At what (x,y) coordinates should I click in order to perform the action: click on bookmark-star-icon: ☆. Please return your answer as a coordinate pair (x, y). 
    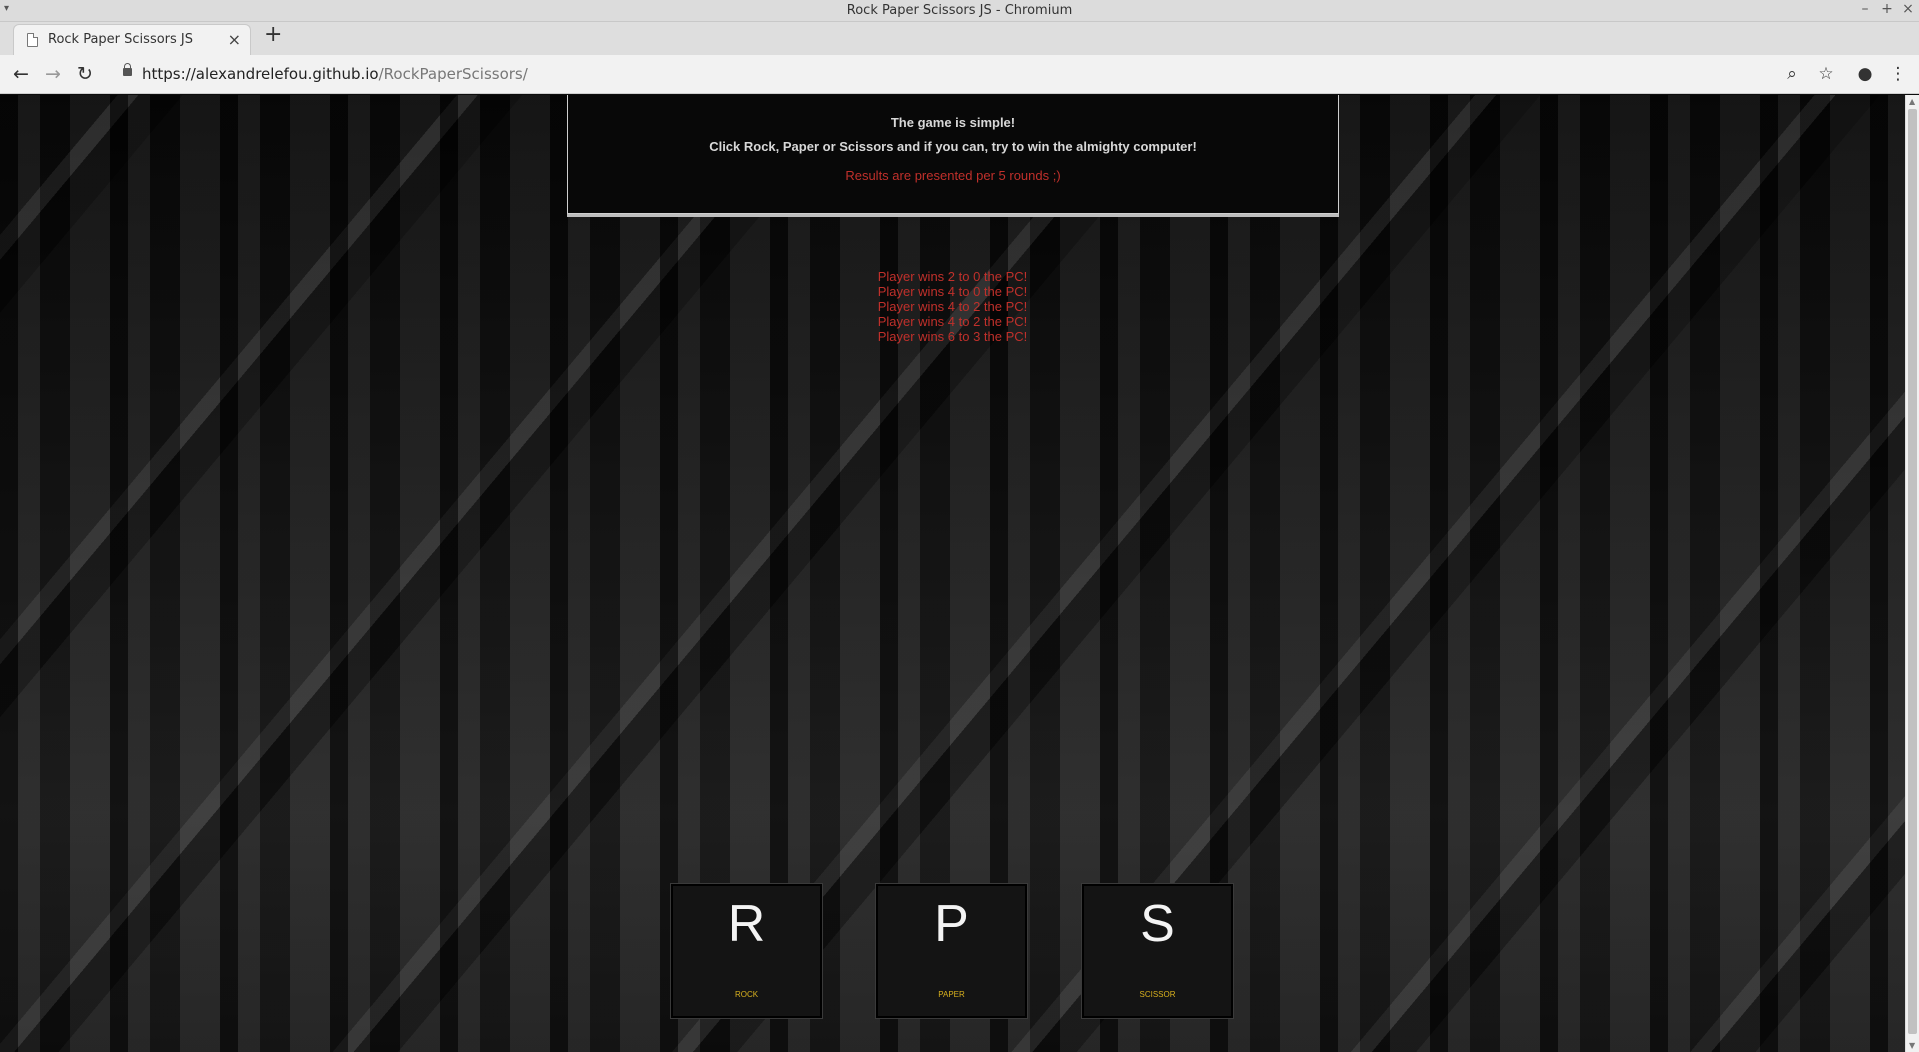
    Looking at the image, I should click on (1826, 74).